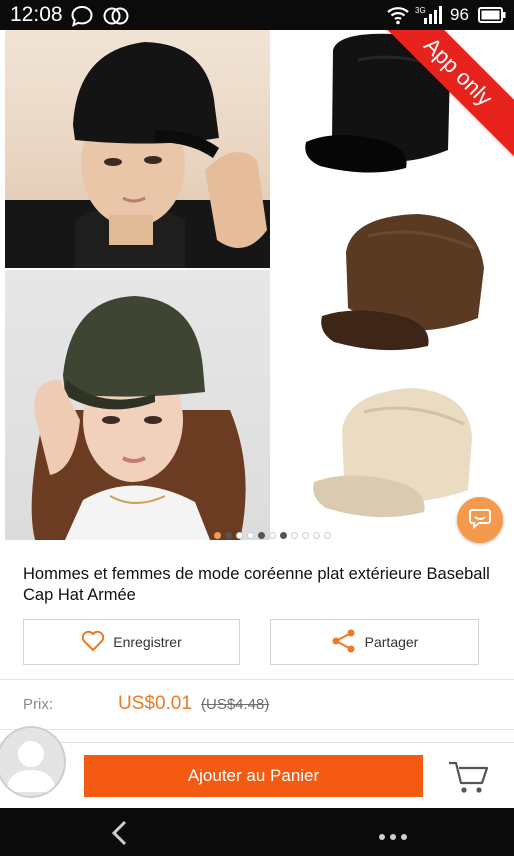  I want to click on share-label: Partager, so click(391, 642).